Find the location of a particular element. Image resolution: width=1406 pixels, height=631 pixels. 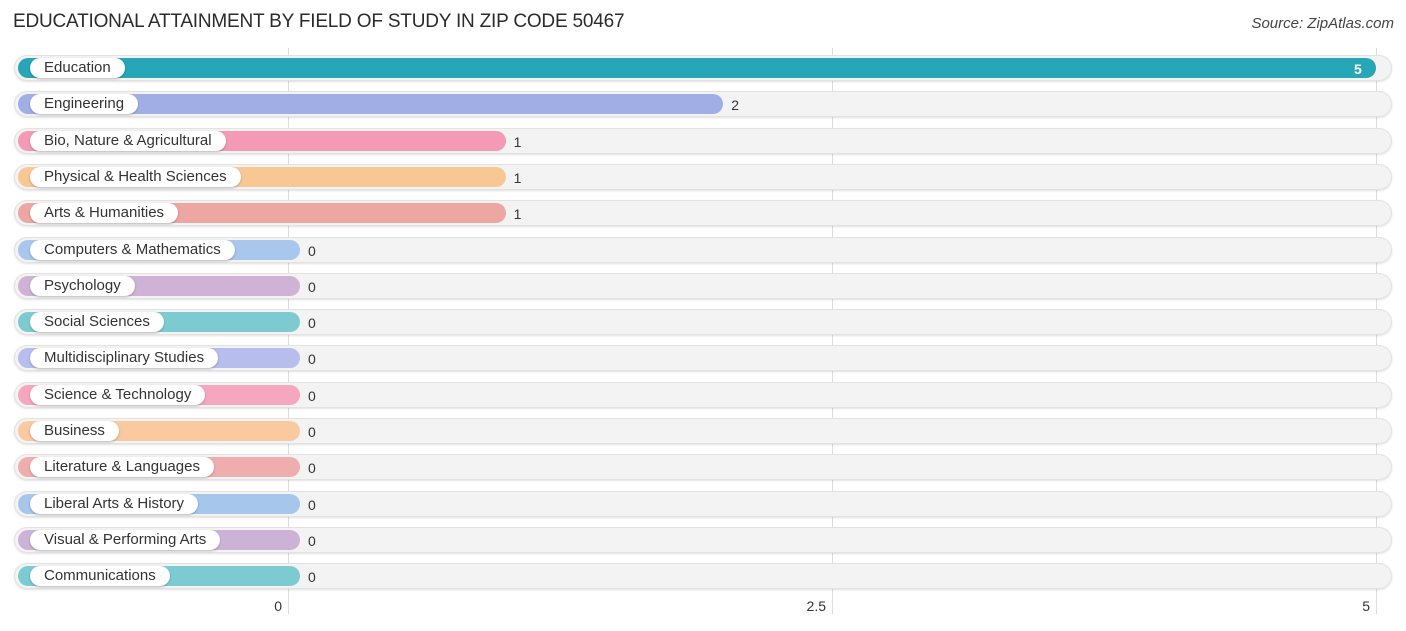

bar-education is located at coordinates (697, 68).